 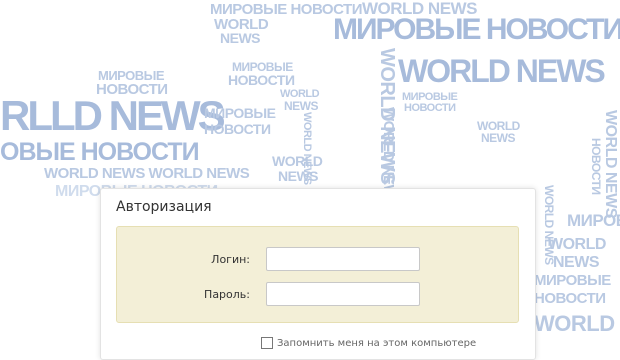 What do you see at coordinates (577, 323) in the screenshot?
I see `bg-text-world-news-bottom: WORLD NEWS` at bounding box center [577, 323].